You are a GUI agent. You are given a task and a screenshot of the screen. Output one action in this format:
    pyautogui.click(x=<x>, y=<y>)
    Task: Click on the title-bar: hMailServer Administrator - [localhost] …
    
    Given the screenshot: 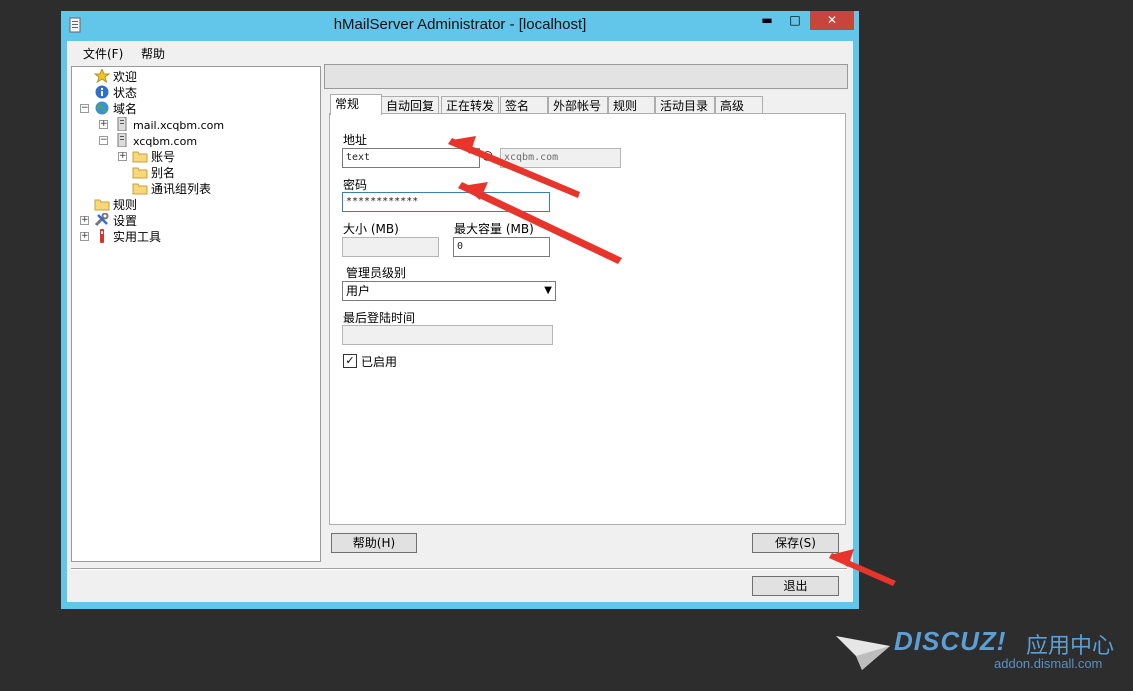 What is the action you would take?
    pyautogui.click(x=460, y=26)
    